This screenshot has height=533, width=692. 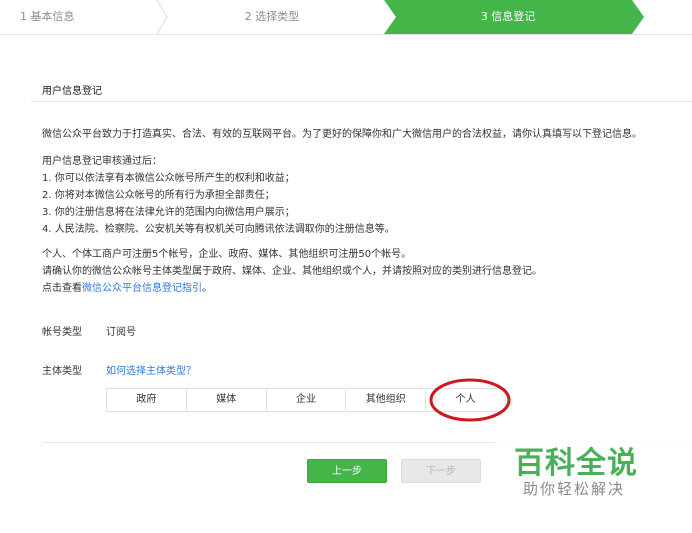 What do you see at coordinates (168, 212) in the screenshot?
I see `review-item: 3. 你的注册信息将在法律允许的范围内向微信用户展示；` at bounding box center [168, 212].